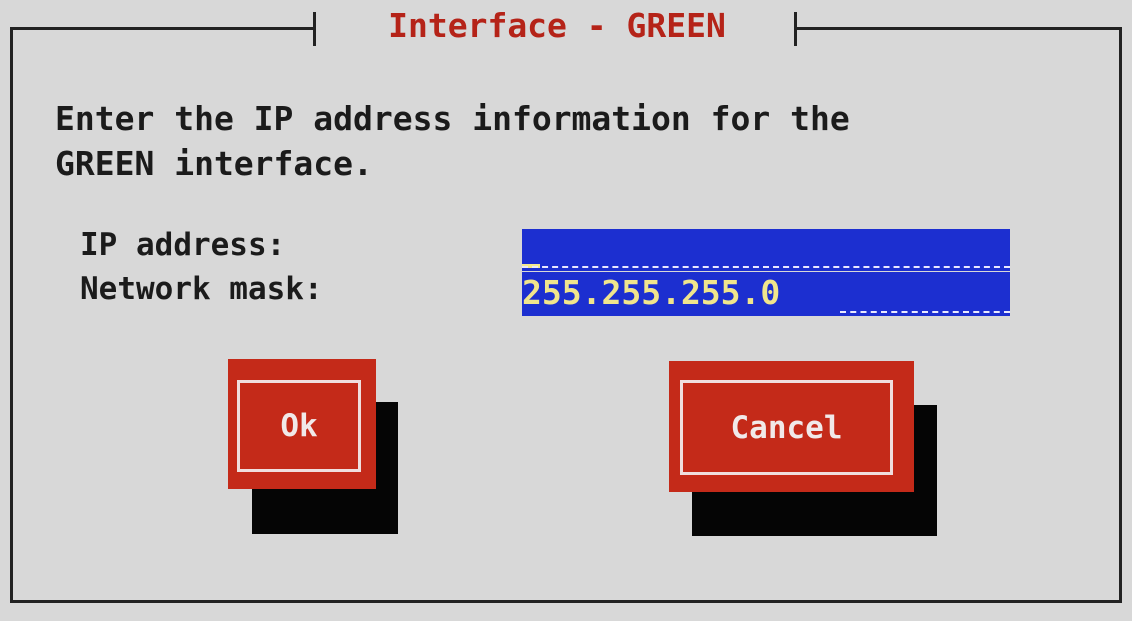 This screenshot has height=621, width=1132. Describe the element at coordinates (651, 292) in the screenshot. I see `network-mask-value: 255.255.255.0` at that location.